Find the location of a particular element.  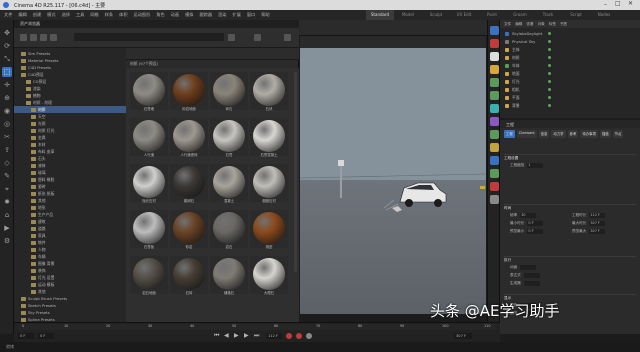

object-row: 相机 is located at coordinates (570, 89).